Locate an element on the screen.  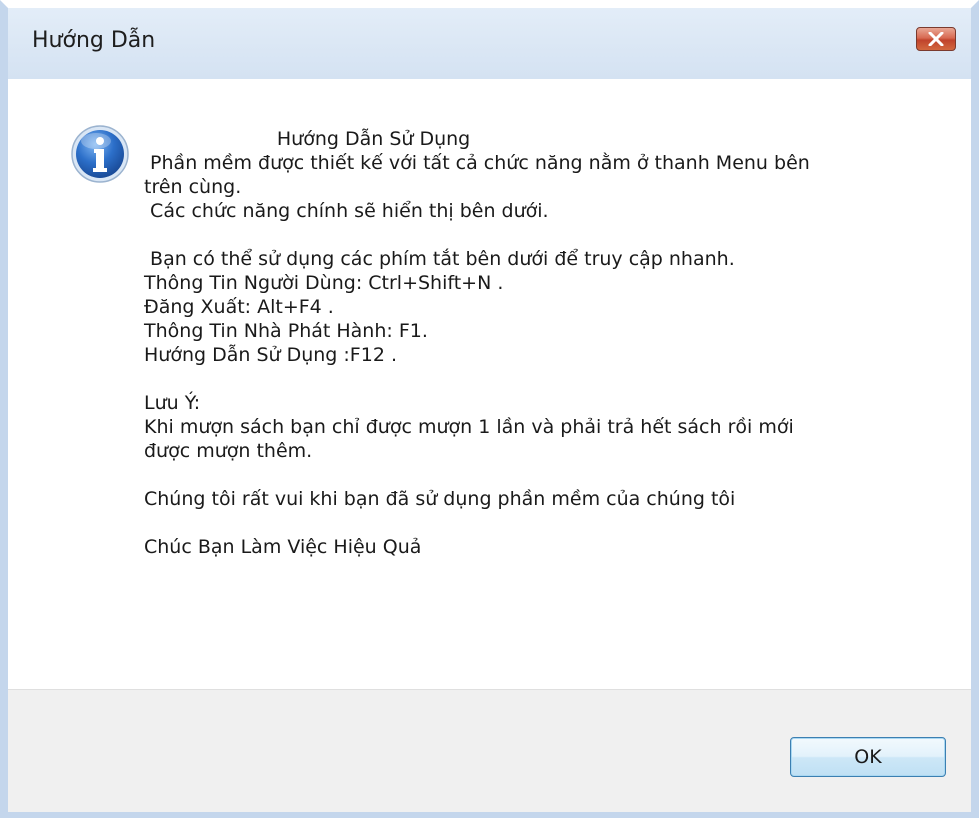
ok-button: OK is located at coordinates (868, 757).